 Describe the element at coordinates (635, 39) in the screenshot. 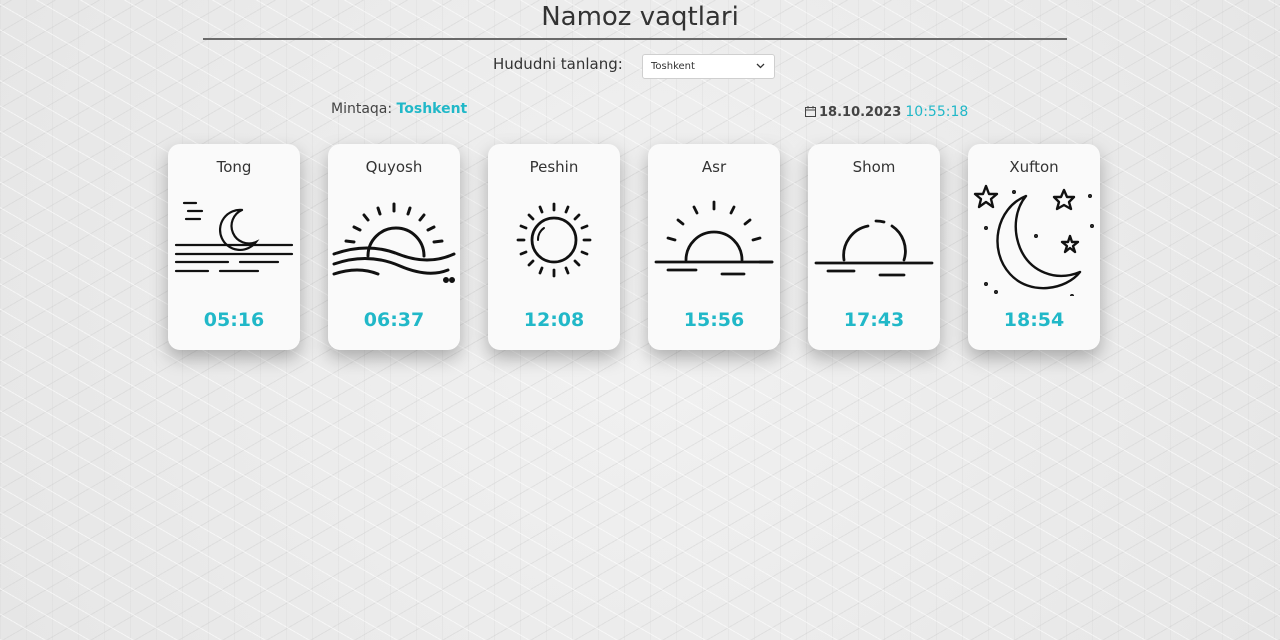

I see `title-divider` at that location.